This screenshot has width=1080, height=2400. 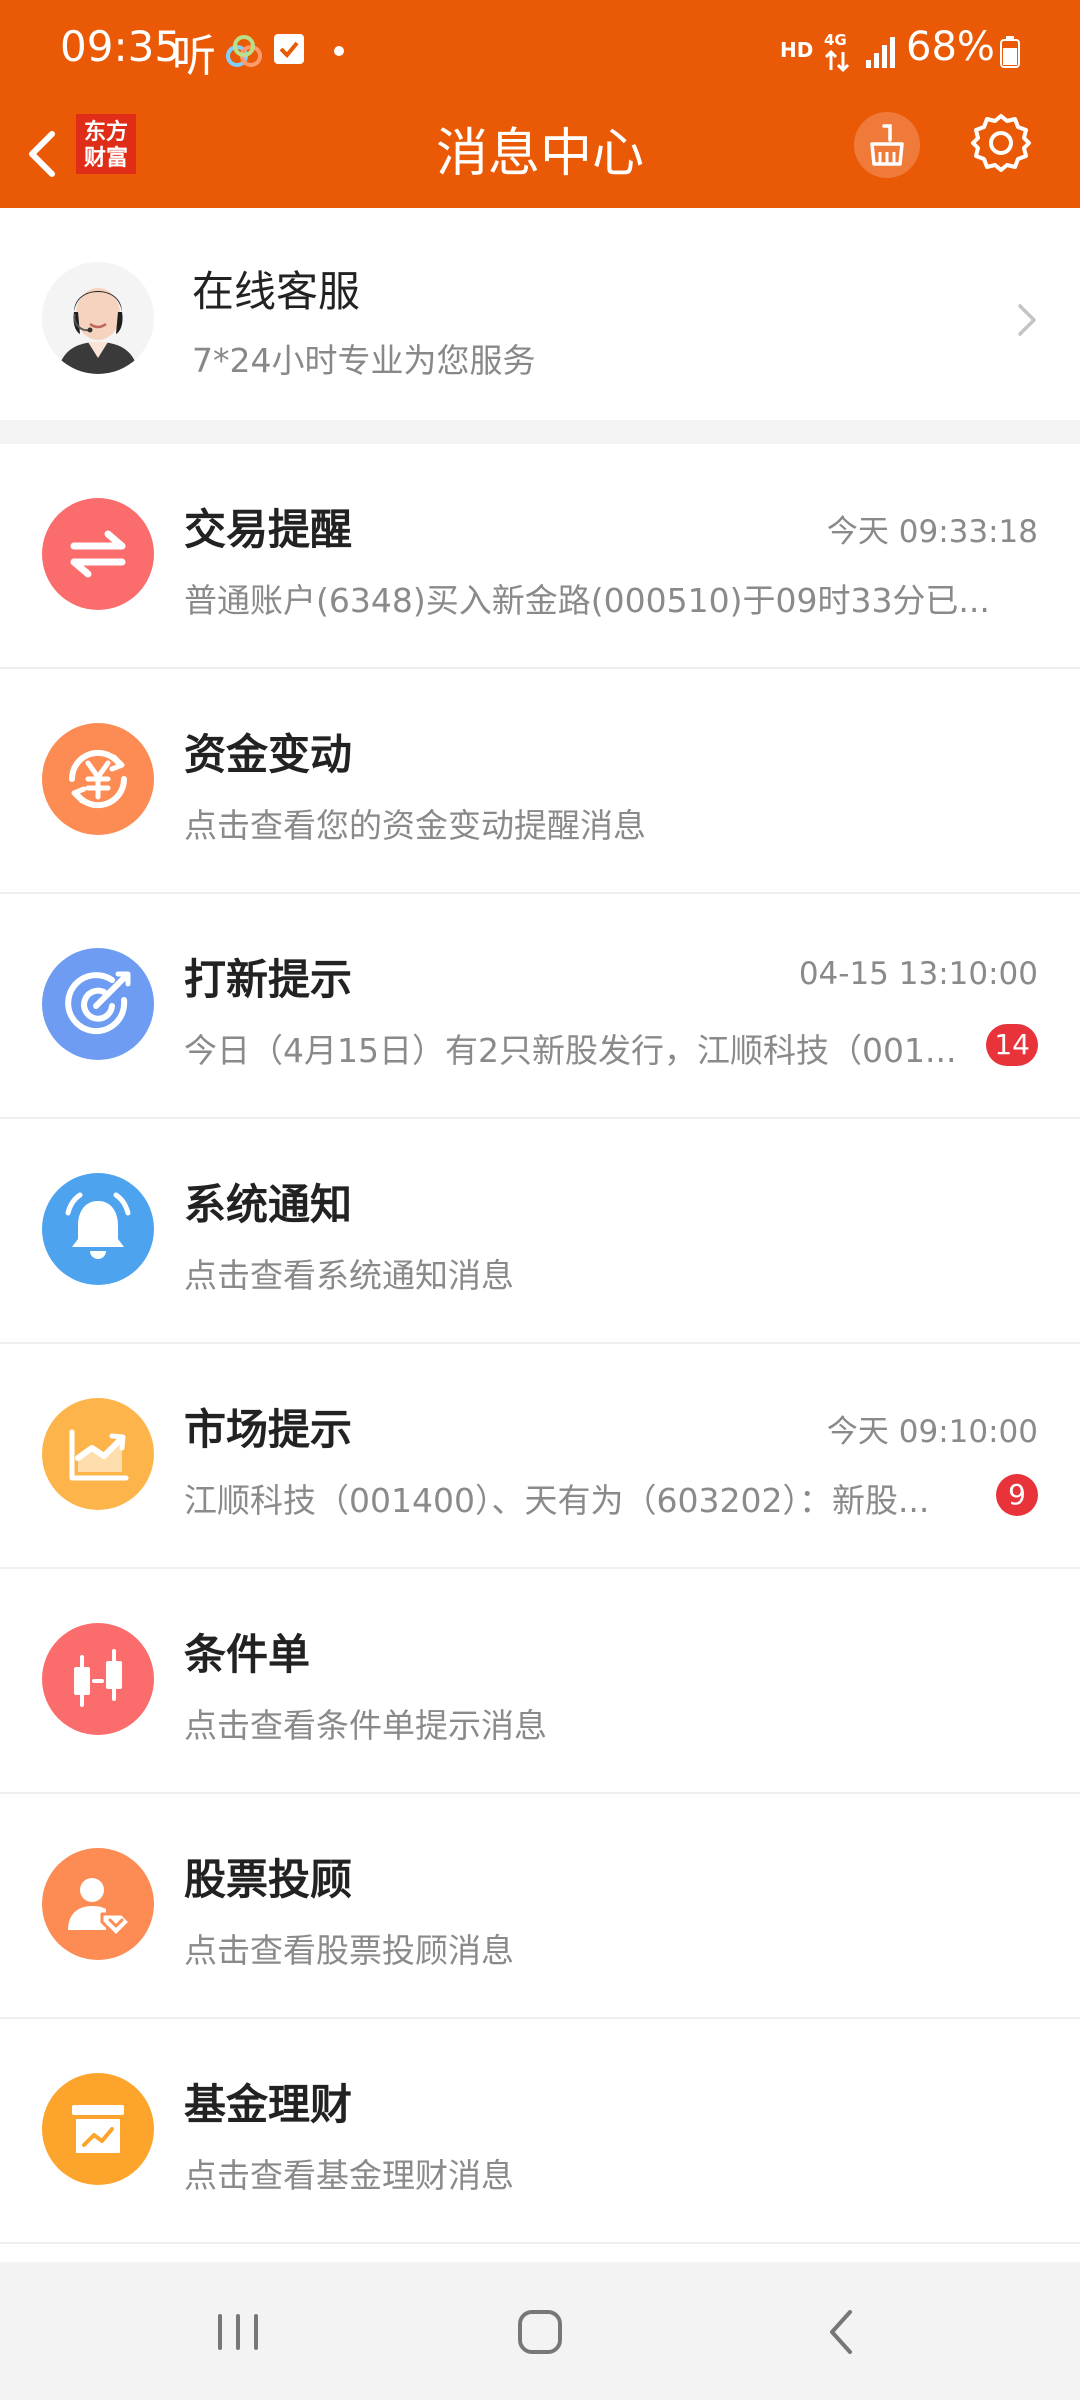 What do you see at coordinates (843, 2332) in the screenshot?
I see `system-back-button` at bounding box center [843, 2332].